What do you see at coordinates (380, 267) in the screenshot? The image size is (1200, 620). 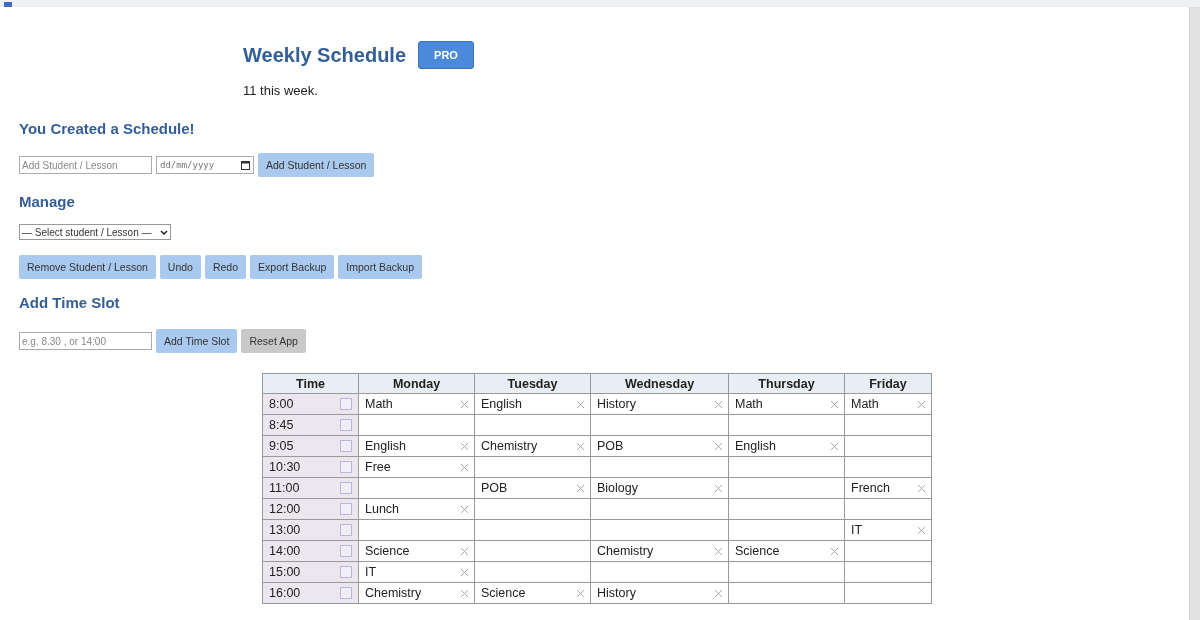 I see `manage-button: Import Backup` at bounding box center [380, 267].